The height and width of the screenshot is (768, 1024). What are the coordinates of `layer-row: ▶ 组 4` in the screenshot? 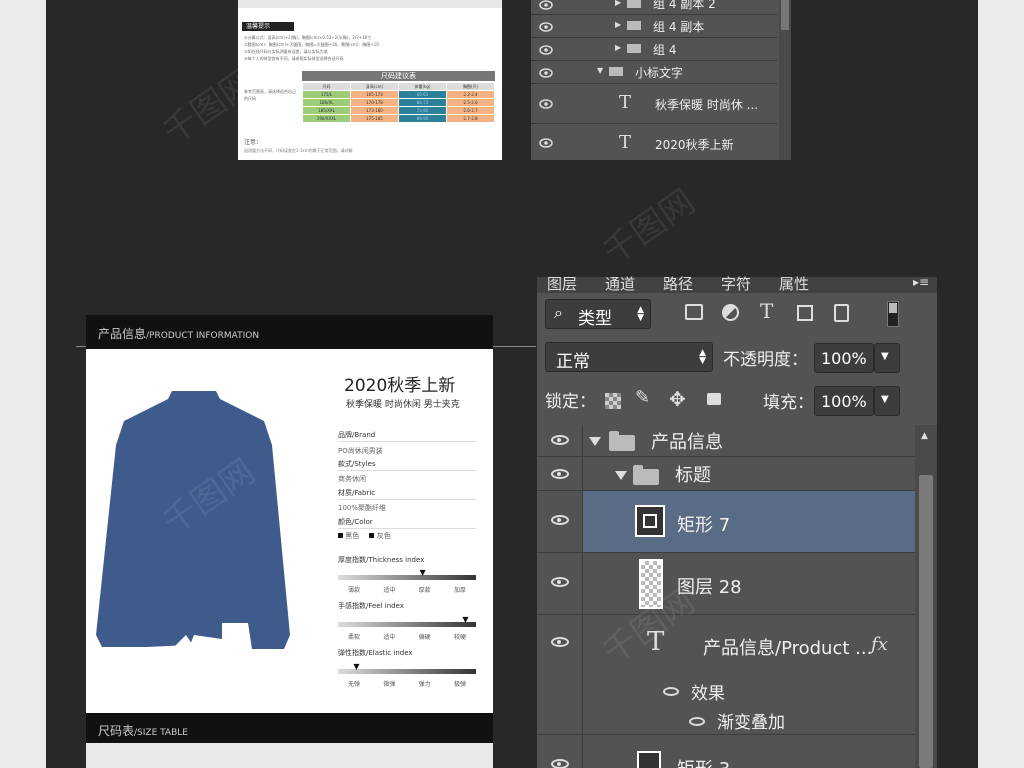 It's located at (654, 49).